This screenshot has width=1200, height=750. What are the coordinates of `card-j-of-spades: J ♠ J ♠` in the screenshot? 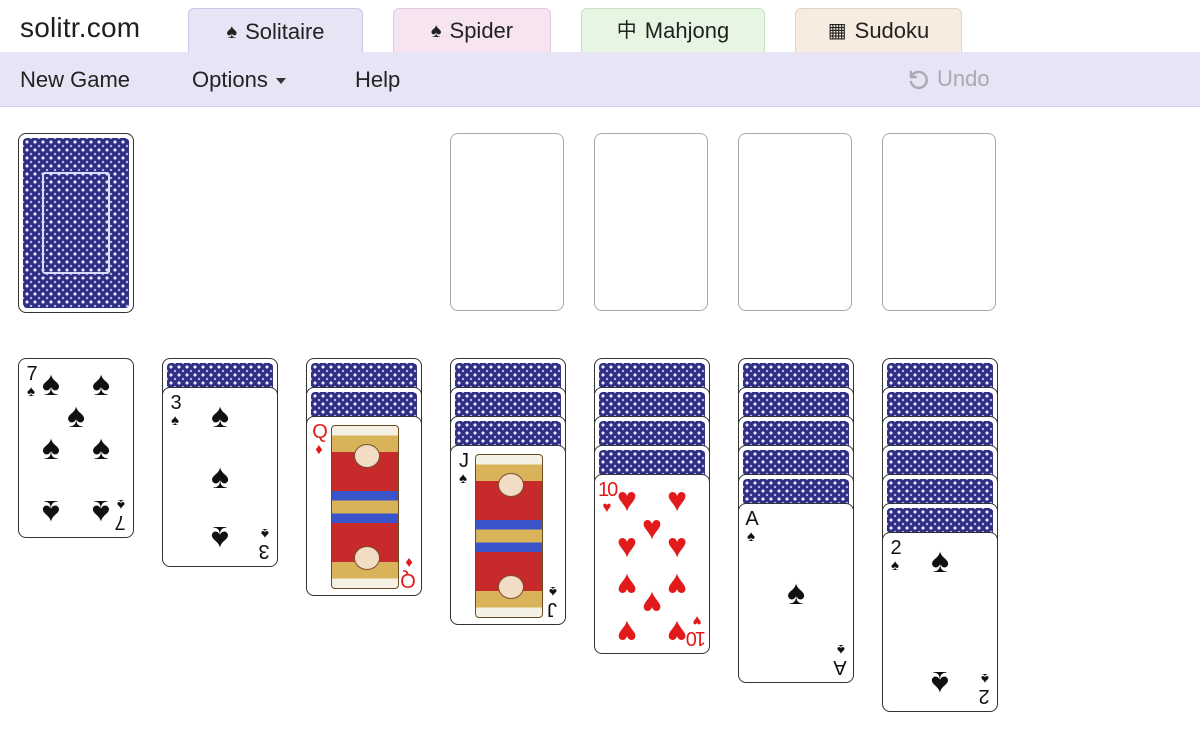 It's located at (508, 535).